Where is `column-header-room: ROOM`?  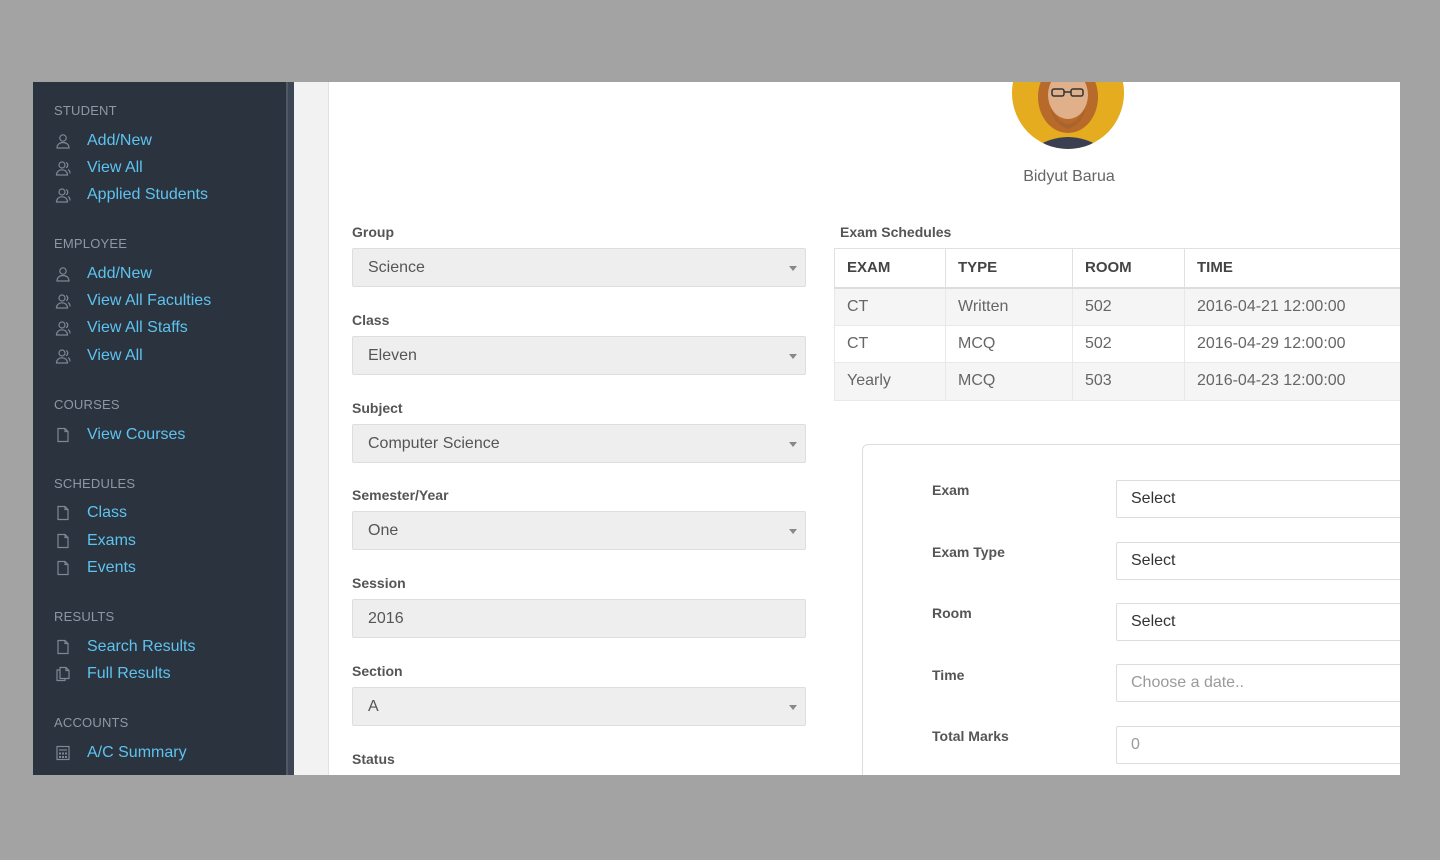 column-header-room: ROOM is located at coordinates (1128, 268).